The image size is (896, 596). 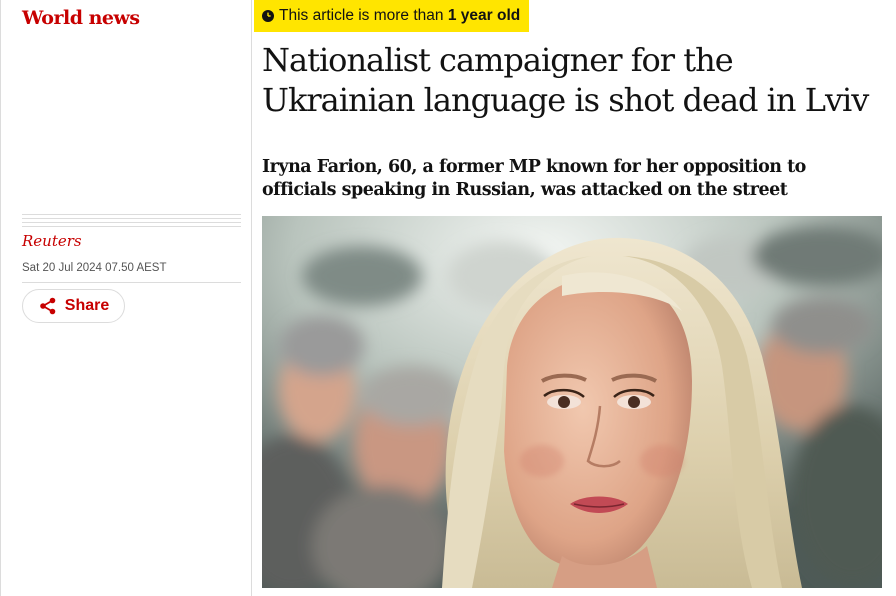 I want to click on meta-divider, so click(x=131, y=282).